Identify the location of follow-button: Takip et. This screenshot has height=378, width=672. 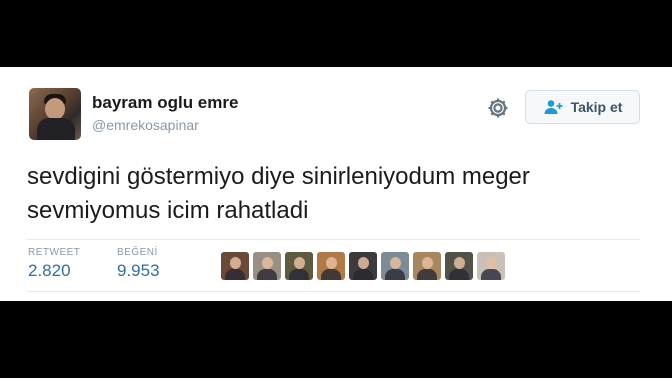
(582, 107).